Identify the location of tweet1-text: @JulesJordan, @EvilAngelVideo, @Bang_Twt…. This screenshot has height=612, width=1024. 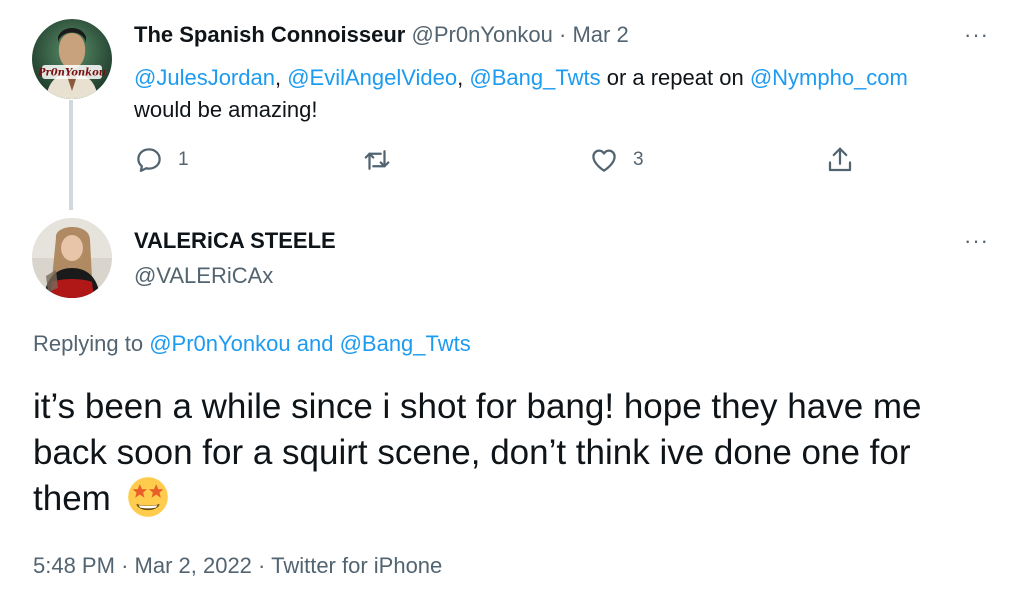
(569, 94).